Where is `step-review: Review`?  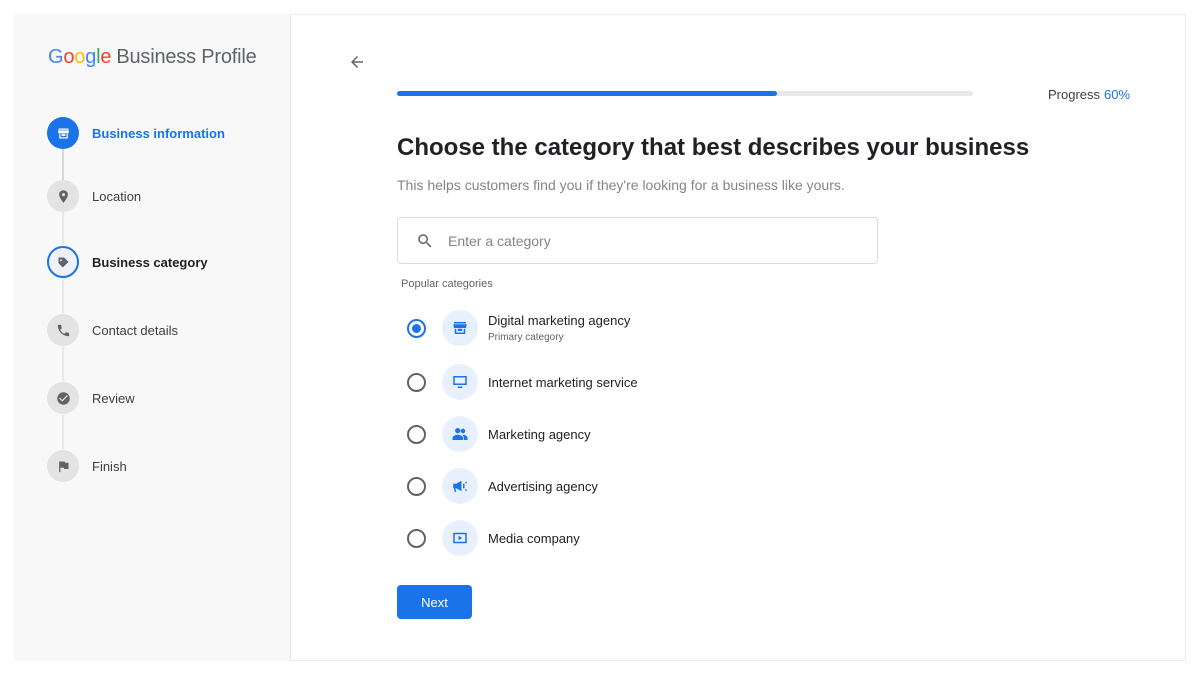 step-review: Review is located at coordinates (91, 398).